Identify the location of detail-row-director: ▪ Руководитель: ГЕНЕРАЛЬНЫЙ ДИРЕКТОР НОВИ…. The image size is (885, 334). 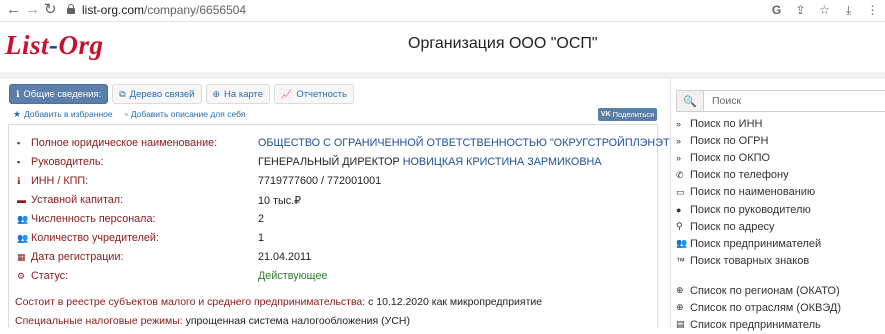
(337, 165).